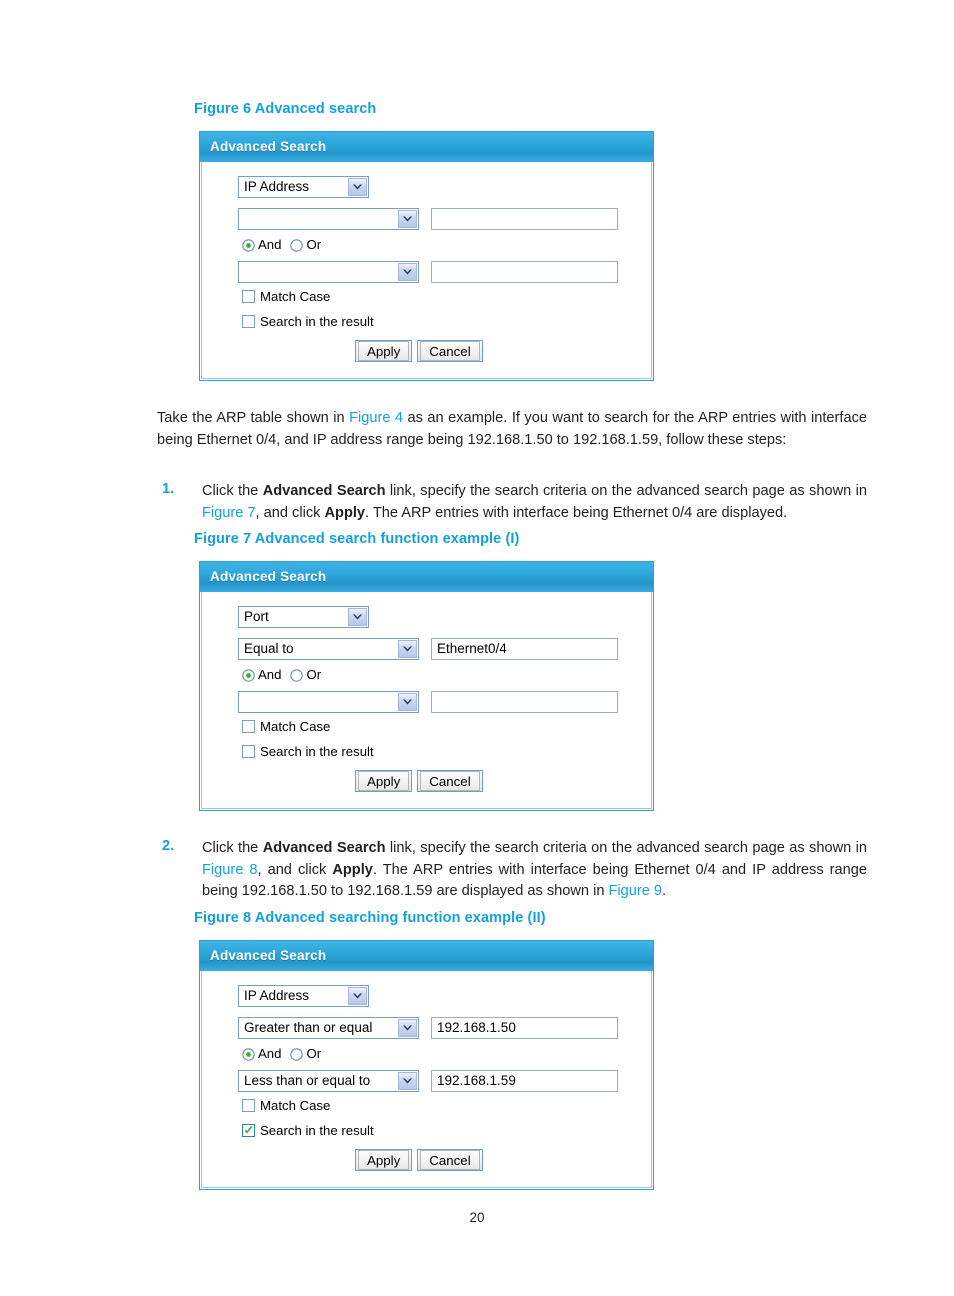  Describe the element at coordinates (290, 512) in the screenshot. I see `step1-text-3: , and click` at that location.